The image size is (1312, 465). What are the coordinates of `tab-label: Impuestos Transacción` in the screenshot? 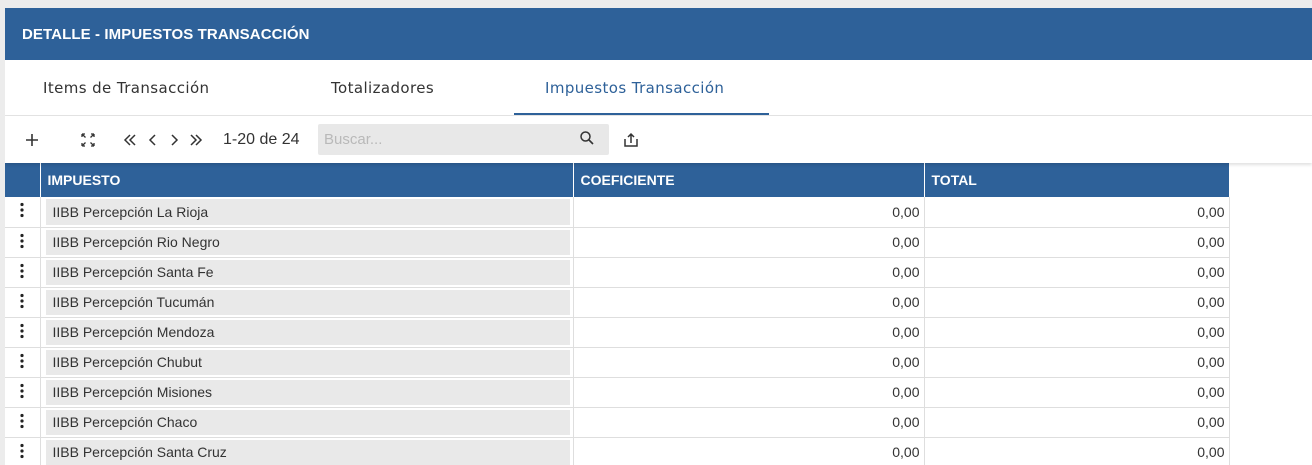 It's located at (635, 87).